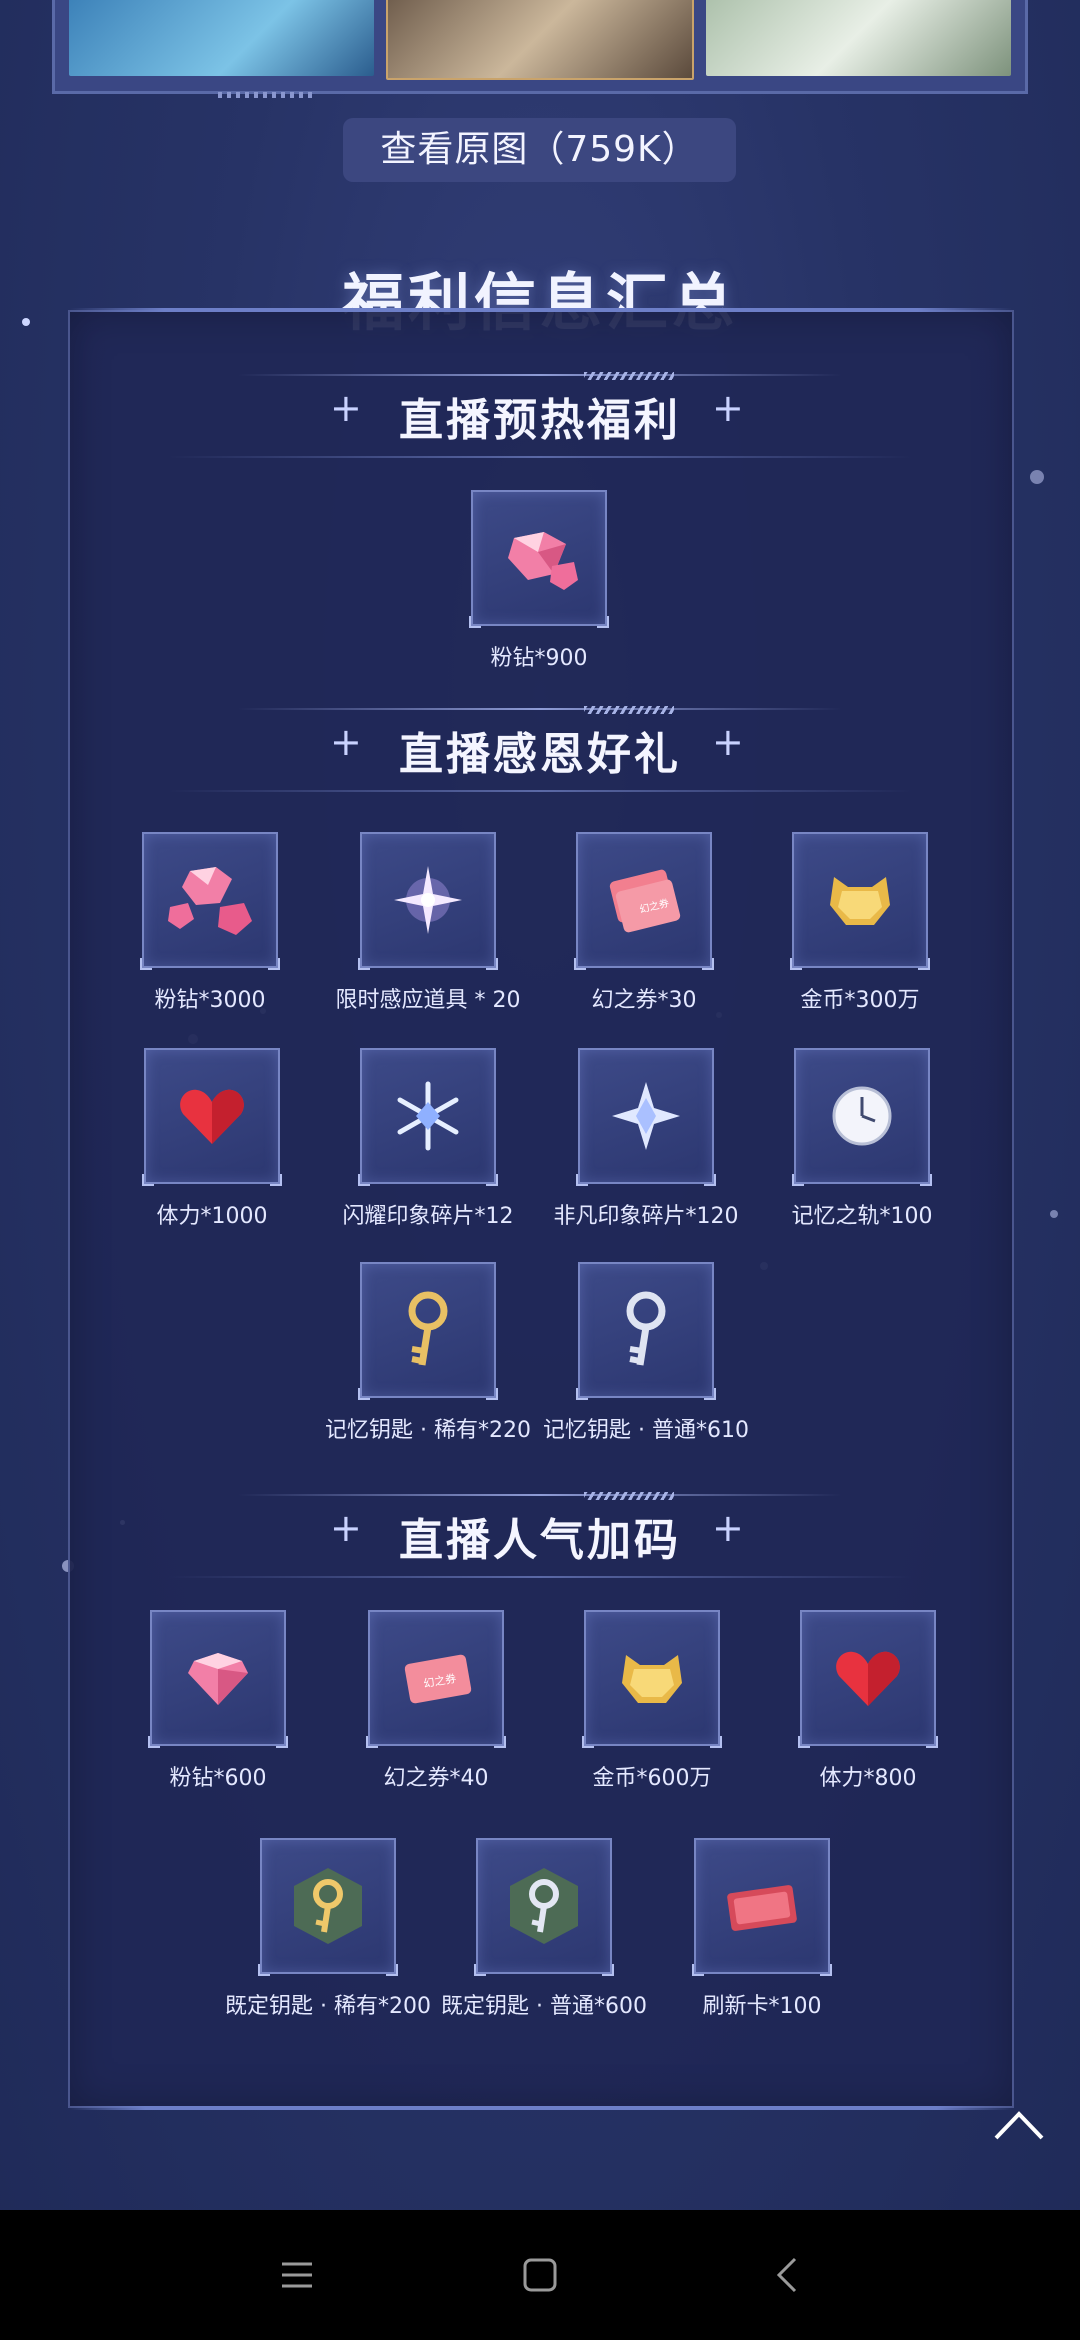 The height and width of the screenshot is (2340, 1080). Describe the element at coordinates (539, 150) in the screenshot. I see `view-original-button: 查看原图（759K）` at that location.